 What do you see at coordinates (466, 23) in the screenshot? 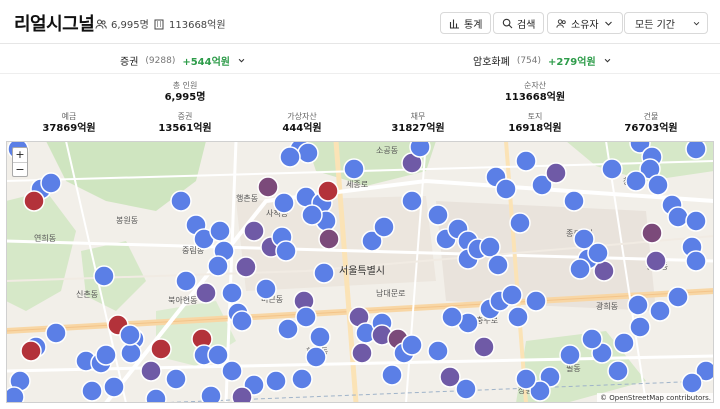
I see `stats-button: 통계` at bounding box center [466, 23].